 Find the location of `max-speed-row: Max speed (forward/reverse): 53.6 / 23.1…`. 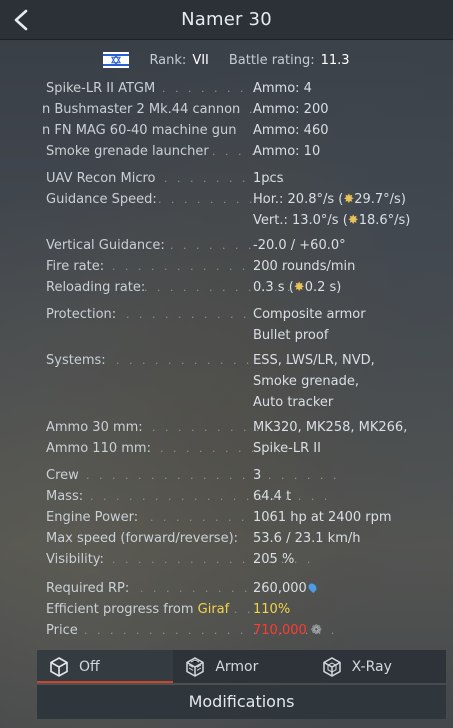

max-speed-row: Max speed (forward/reverse): 53.6 / 23.1… is located at coordinates (203, 538).